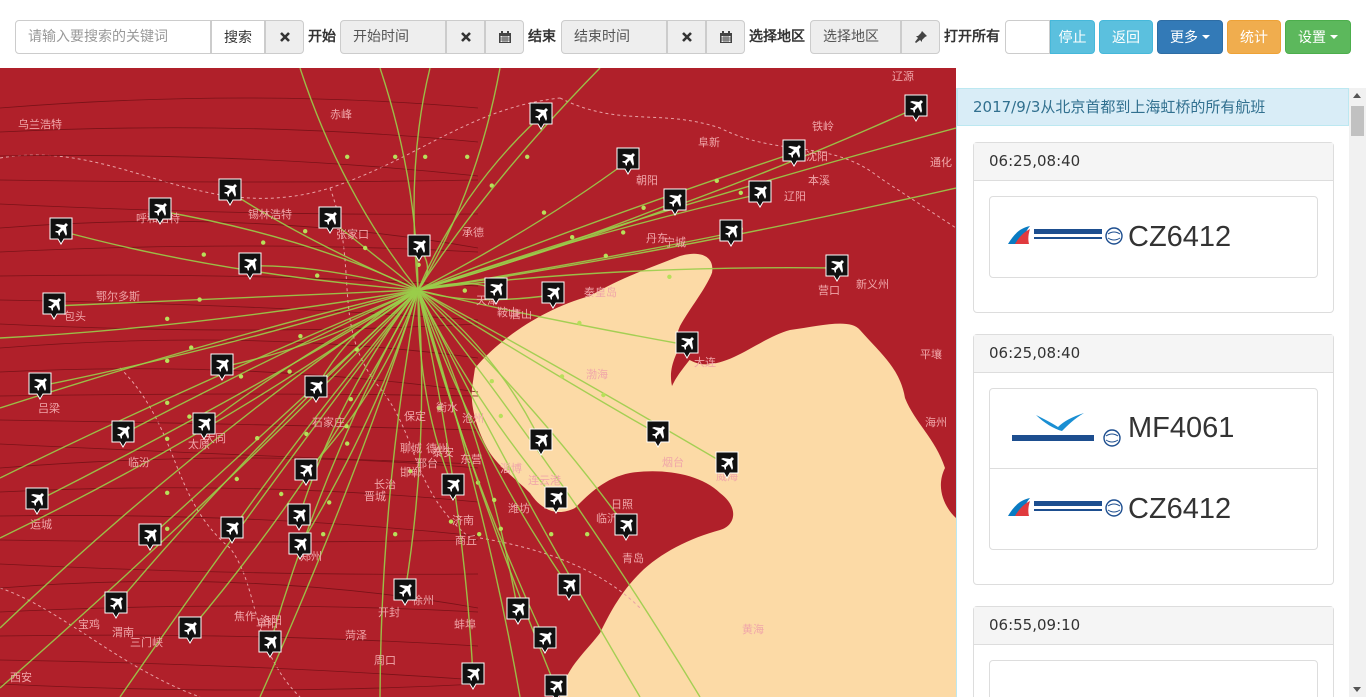 Image resolution: width=1366 pixels, height=697 pixels. What do you see at coordinates (686, 37) in the screenshot?
I see `clear-end-button` at bounding box center [686, 37].